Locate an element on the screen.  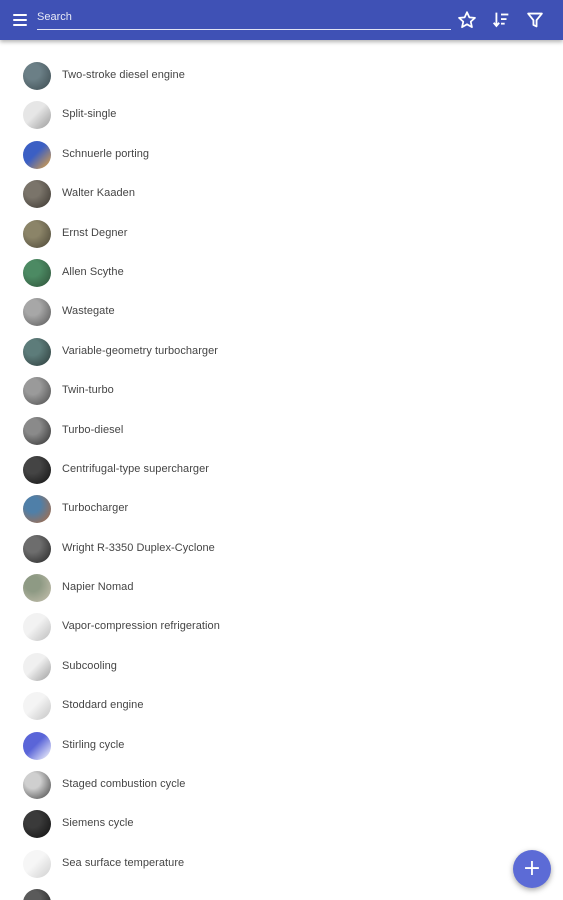
search-field is located at coordinates (244, 18).